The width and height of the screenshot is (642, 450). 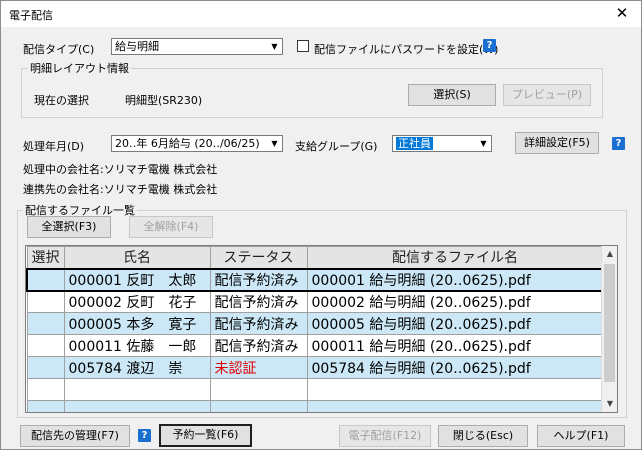 I want to click on deselect-all-button: 全解除(F4), so click(x=171, y=227).